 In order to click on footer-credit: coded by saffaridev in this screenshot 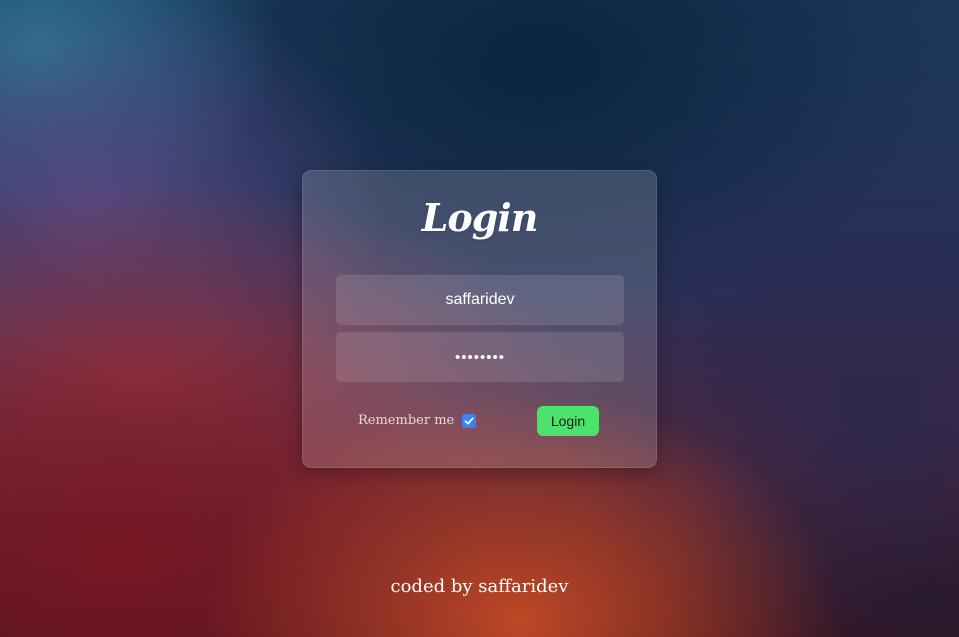, I will do `click(479, 586)`.